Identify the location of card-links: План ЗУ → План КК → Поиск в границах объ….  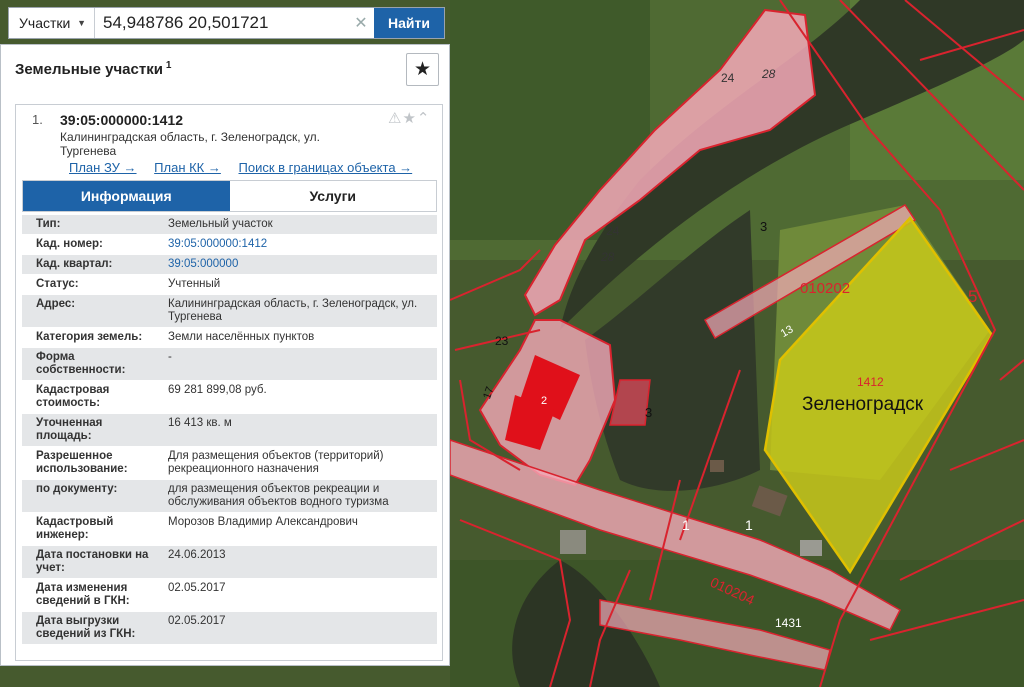
(247, 167).